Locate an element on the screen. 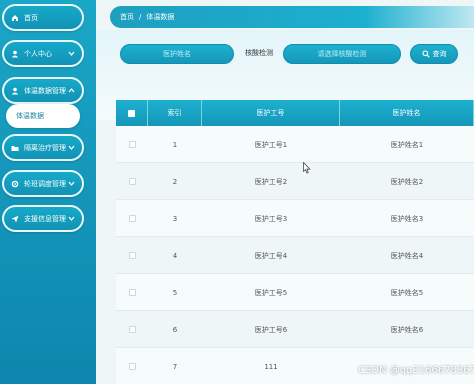 The height and width of the screenshot is (384, 474). breadcrumb: 首页 / 体温数据 is located at coordinates (292, 17).